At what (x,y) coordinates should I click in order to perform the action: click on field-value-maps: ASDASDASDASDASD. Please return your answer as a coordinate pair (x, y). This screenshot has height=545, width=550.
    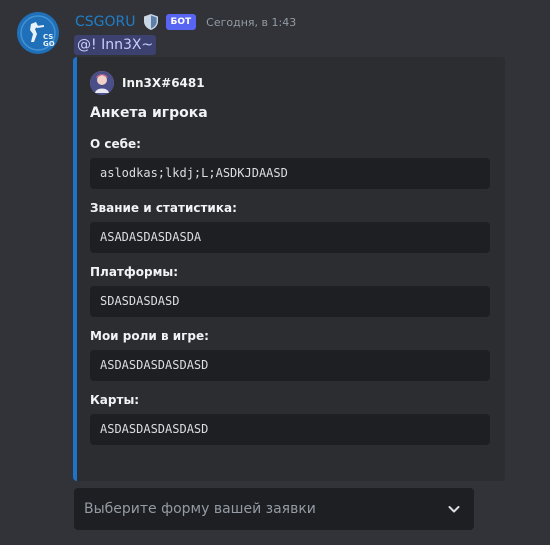
    Looking at the image, I should click on (290, 429).